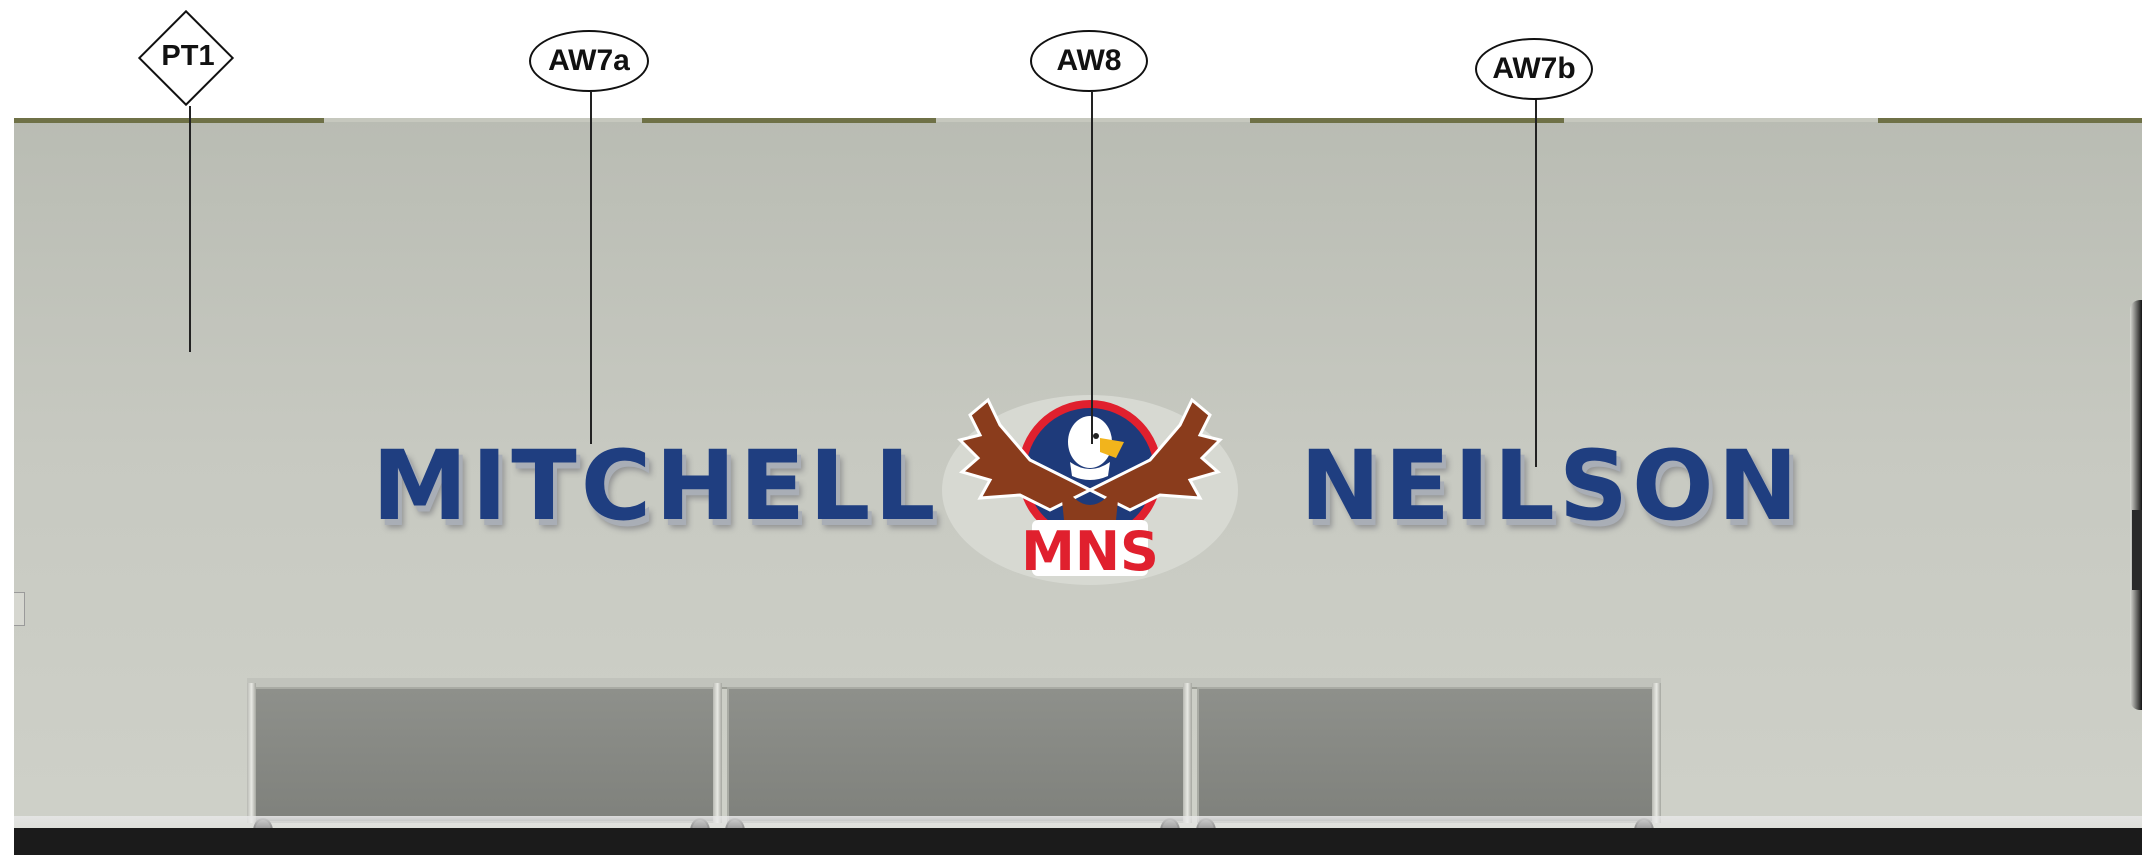  What do you see at coordinates (2137, 550) in the screenshot?
I see `right-door-handle` at bounding box center [2137, 550].